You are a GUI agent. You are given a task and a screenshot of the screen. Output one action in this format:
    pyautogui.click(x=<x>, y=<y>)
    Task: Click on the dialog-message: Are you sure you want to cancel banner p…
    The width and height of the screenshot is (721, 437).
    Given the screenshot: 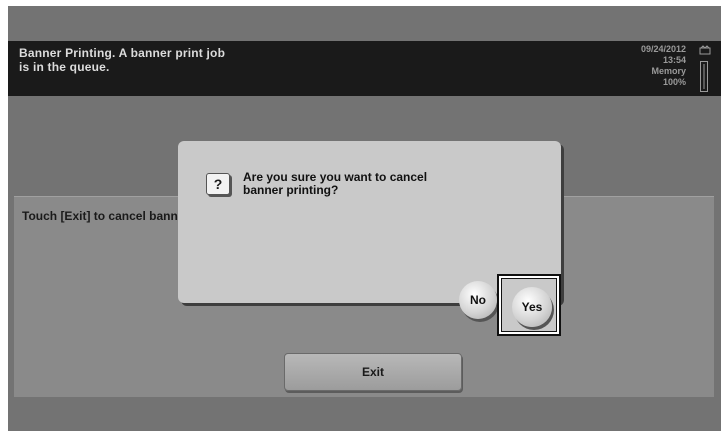 What is the action you would take?
    pyautogui.click(x=335, y=183)
    